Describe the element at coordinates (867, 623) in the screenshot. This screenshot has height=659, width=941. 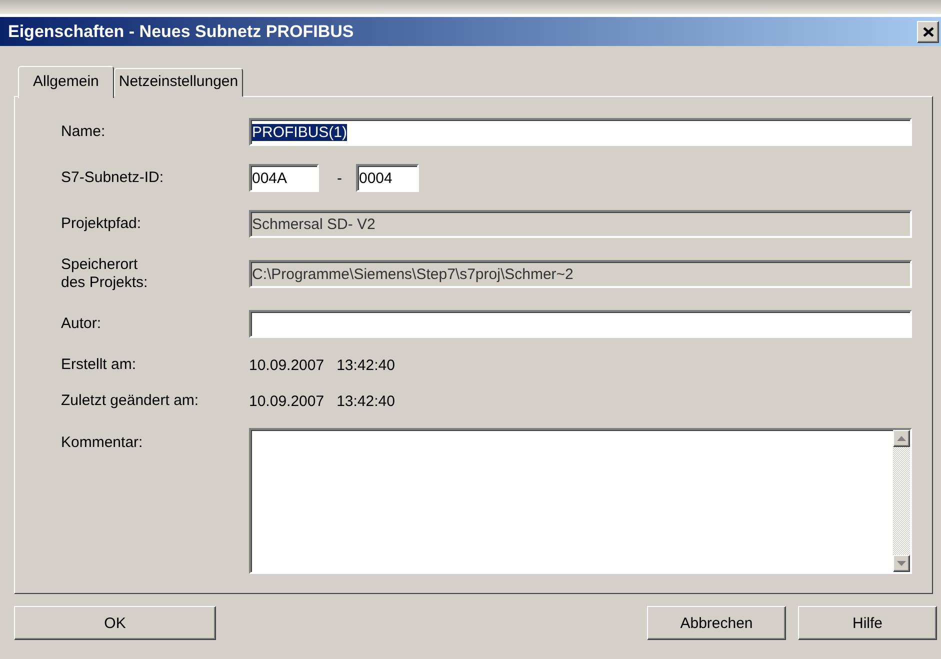
I see `dialog-button: Hilfe` at that location.